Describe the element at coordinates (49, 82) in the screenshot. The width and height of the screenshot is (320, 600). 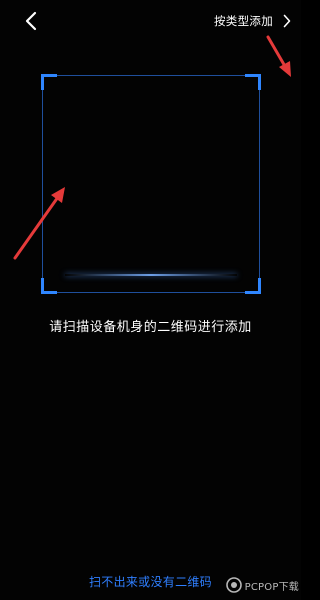
I see `scan-corner-top-left` at that location.